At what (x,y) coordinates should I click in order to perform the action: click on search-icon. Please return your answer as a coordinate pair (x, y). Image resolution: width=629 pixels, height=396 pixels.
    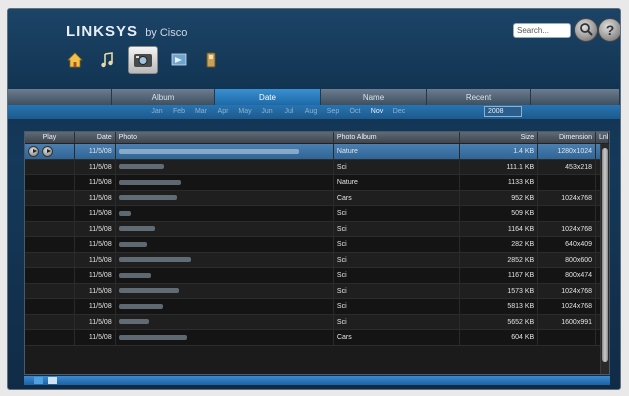
    Looking at the image, I should click on (586, 30).